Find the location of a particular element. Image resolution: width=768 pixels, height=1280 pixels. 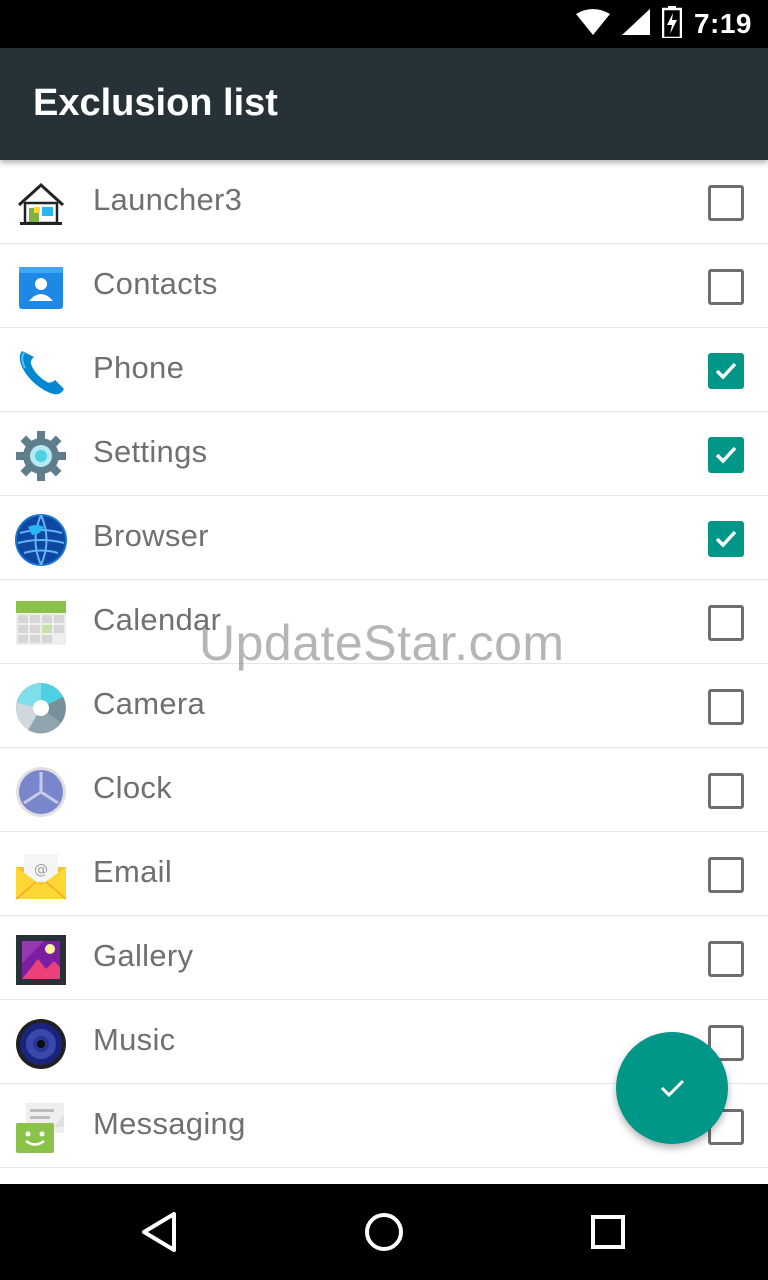

list-item: Clock is located at coordinates (384, 790).